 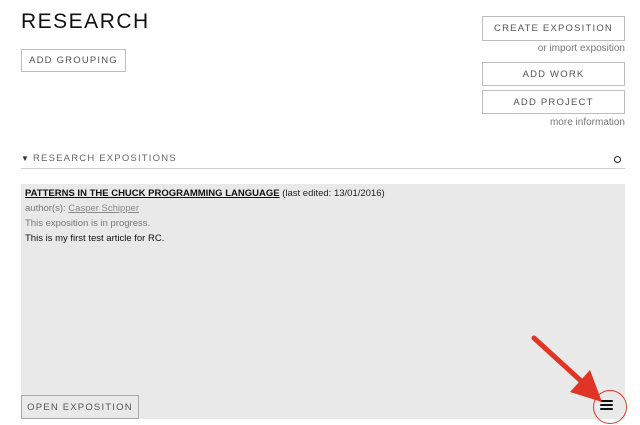 What do you see at coordinates (617, 159) in the screenshot?
I see `circle-icon` at bounding box center [617, 159].